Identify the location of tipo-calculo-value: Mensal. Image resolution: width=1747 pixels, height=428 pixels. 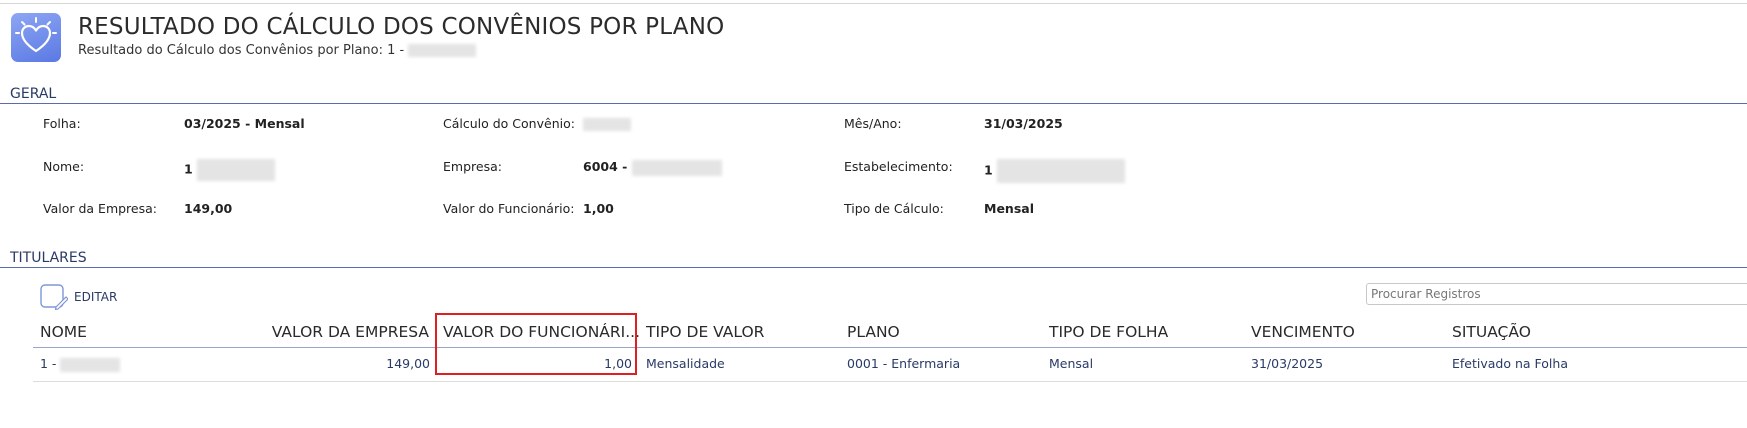
(1009, 208).